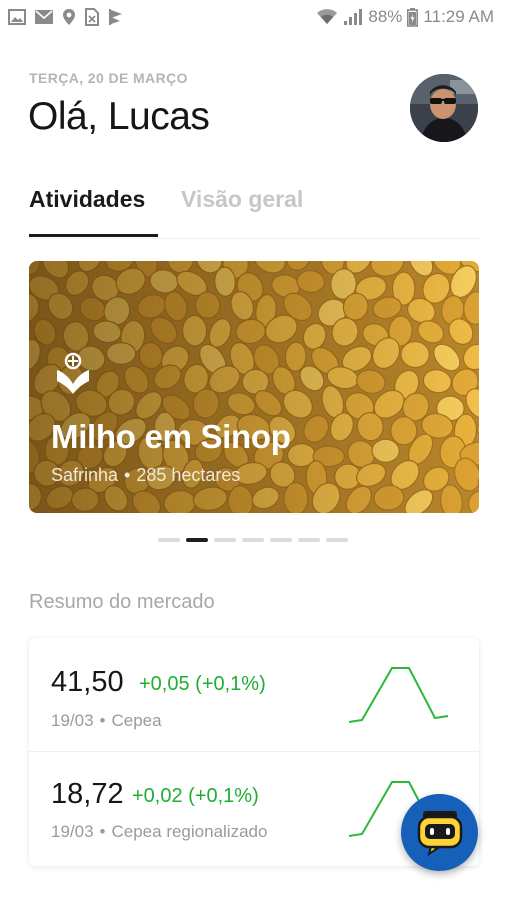  I want to click on signal-icon, so click(353, 17).